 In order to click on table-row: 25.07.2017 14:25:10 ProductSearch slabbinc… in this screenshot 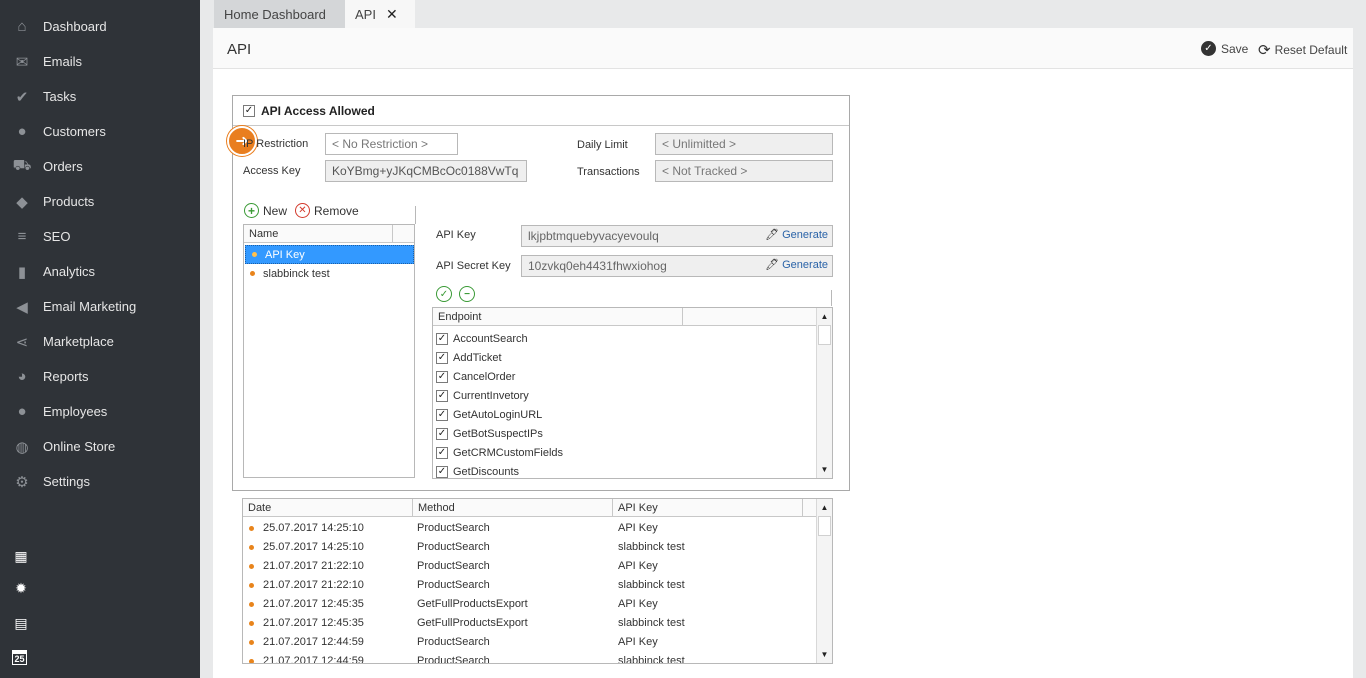, I will do `click(529, 547)`.